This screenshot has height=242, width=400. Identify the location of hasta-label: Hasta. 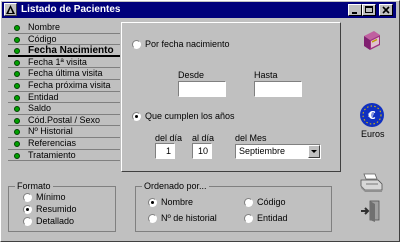
(266, 75).